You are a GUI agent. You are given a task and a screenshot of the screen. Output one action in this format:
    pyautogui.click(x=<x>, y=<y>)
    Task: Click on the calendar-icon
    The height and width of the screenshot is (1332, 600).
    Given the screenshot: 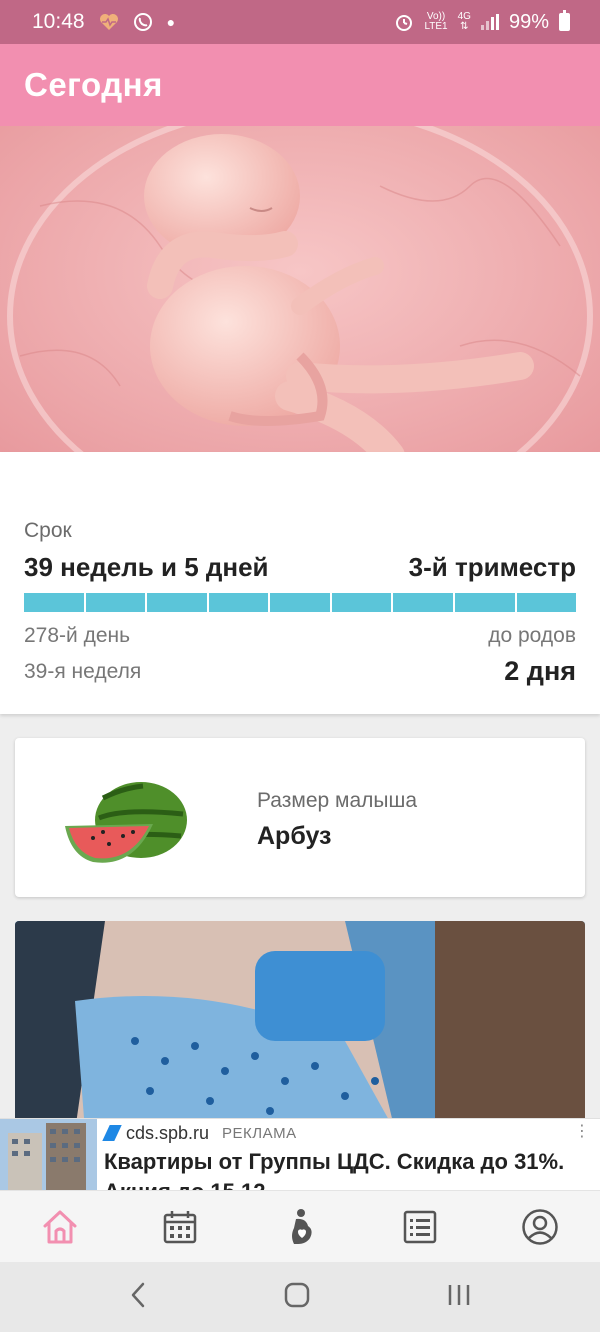 What is the action you would take?
    pyautogui.click(x=180, y=1226)
    